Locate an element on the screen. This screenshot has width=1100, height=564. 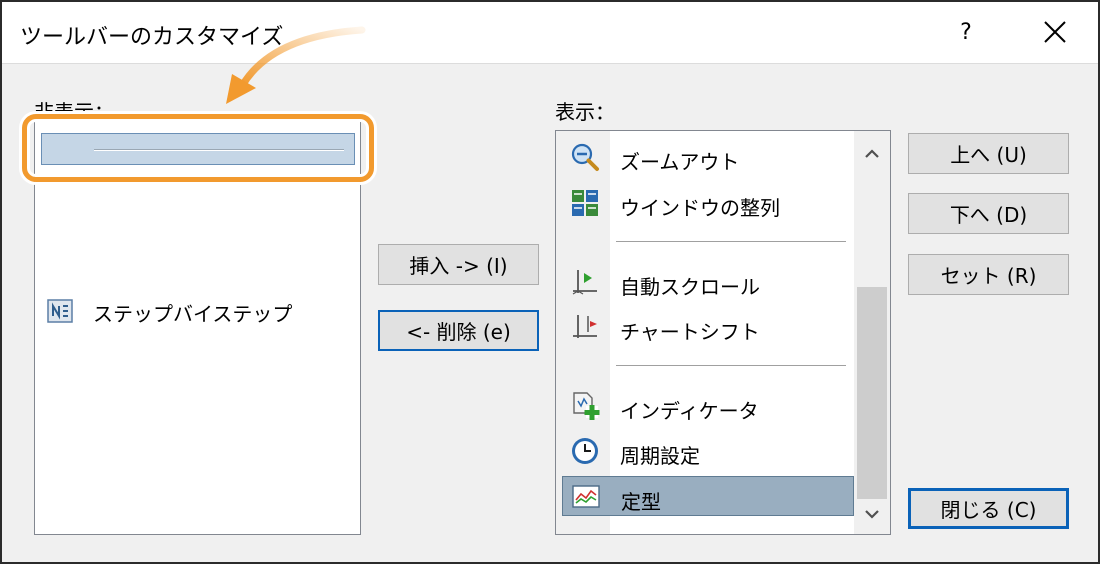
tile-windows-icon is located at coordinates (585, 203).